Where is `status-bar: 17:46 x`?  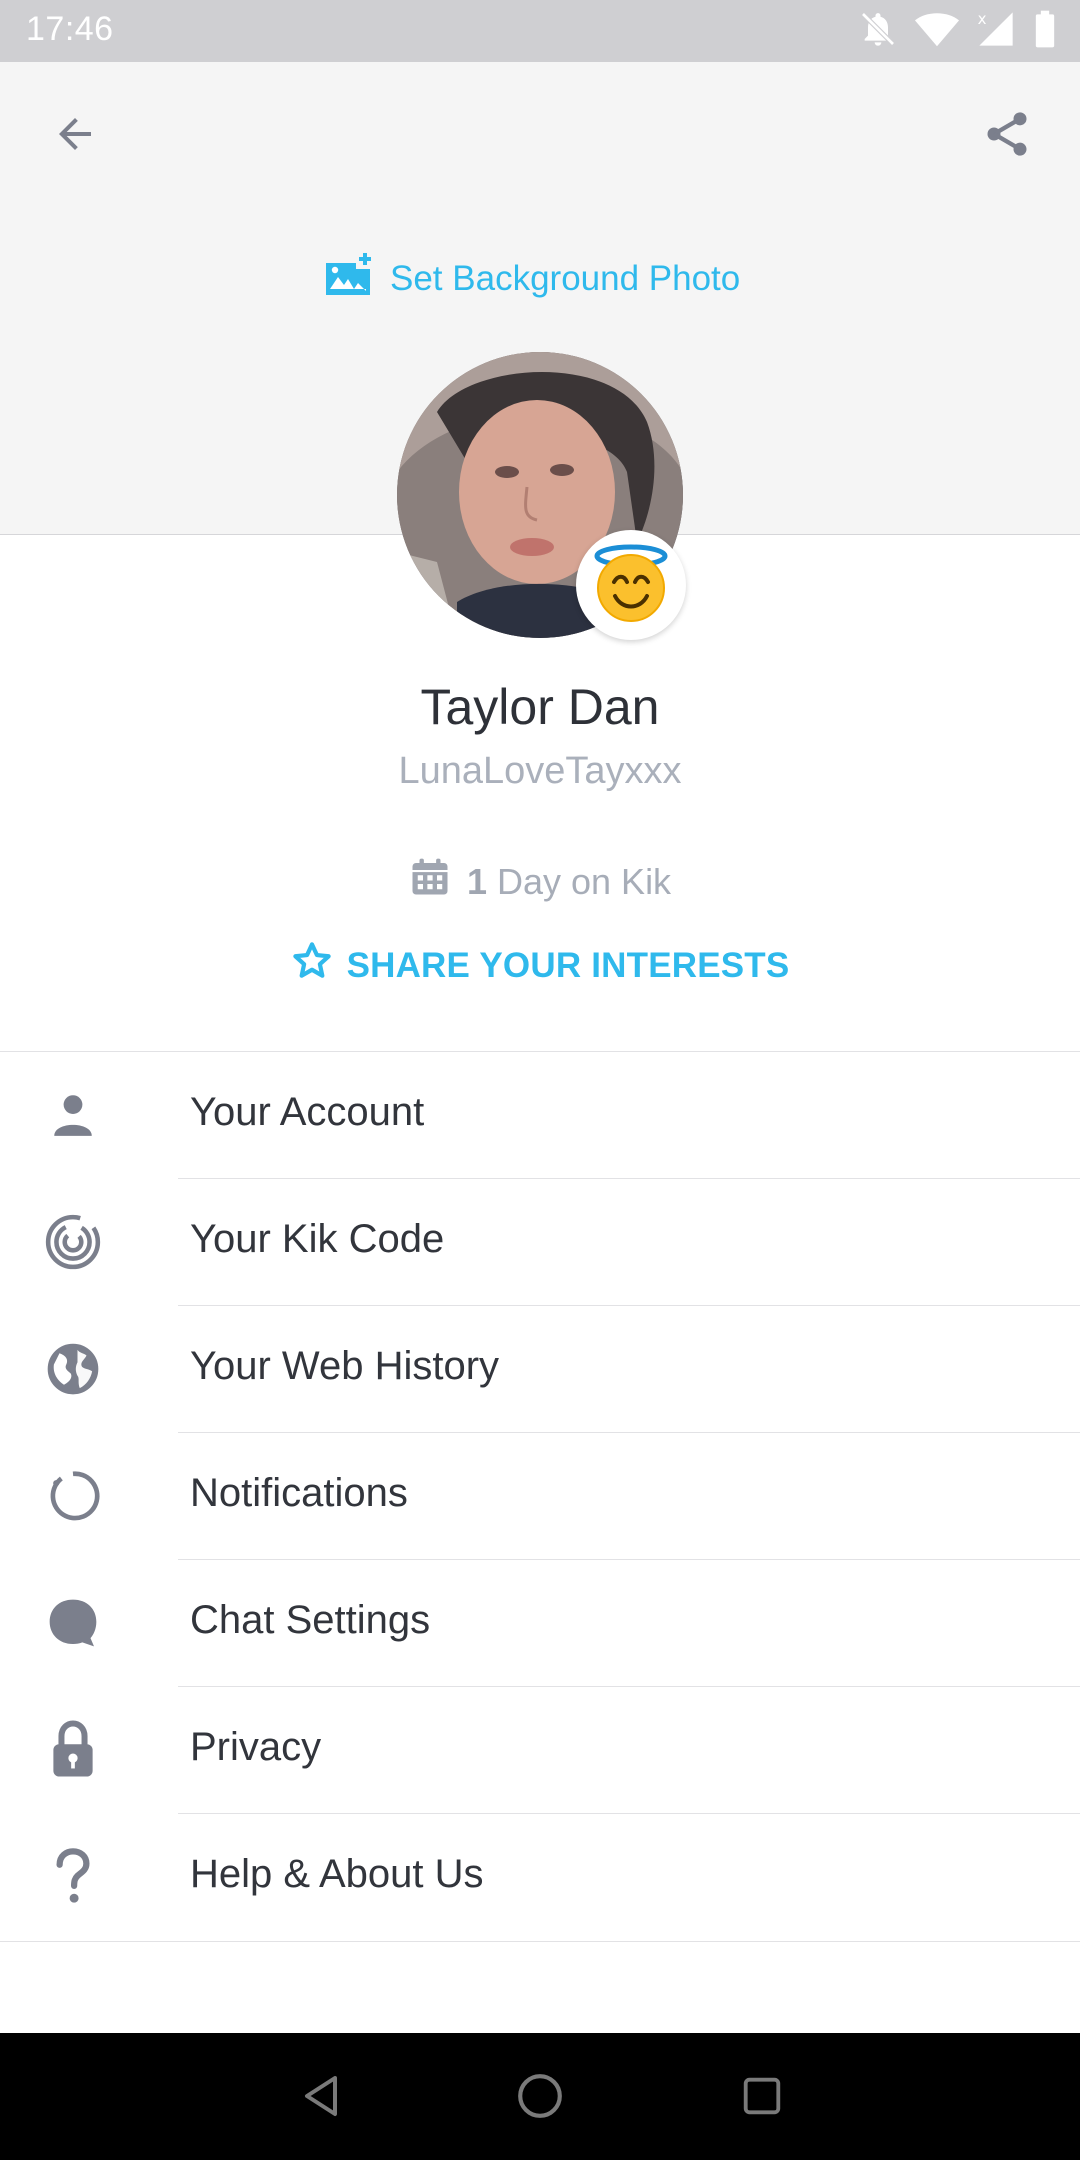
status-bar: 17:46 x is located at coordinates (540, 31).